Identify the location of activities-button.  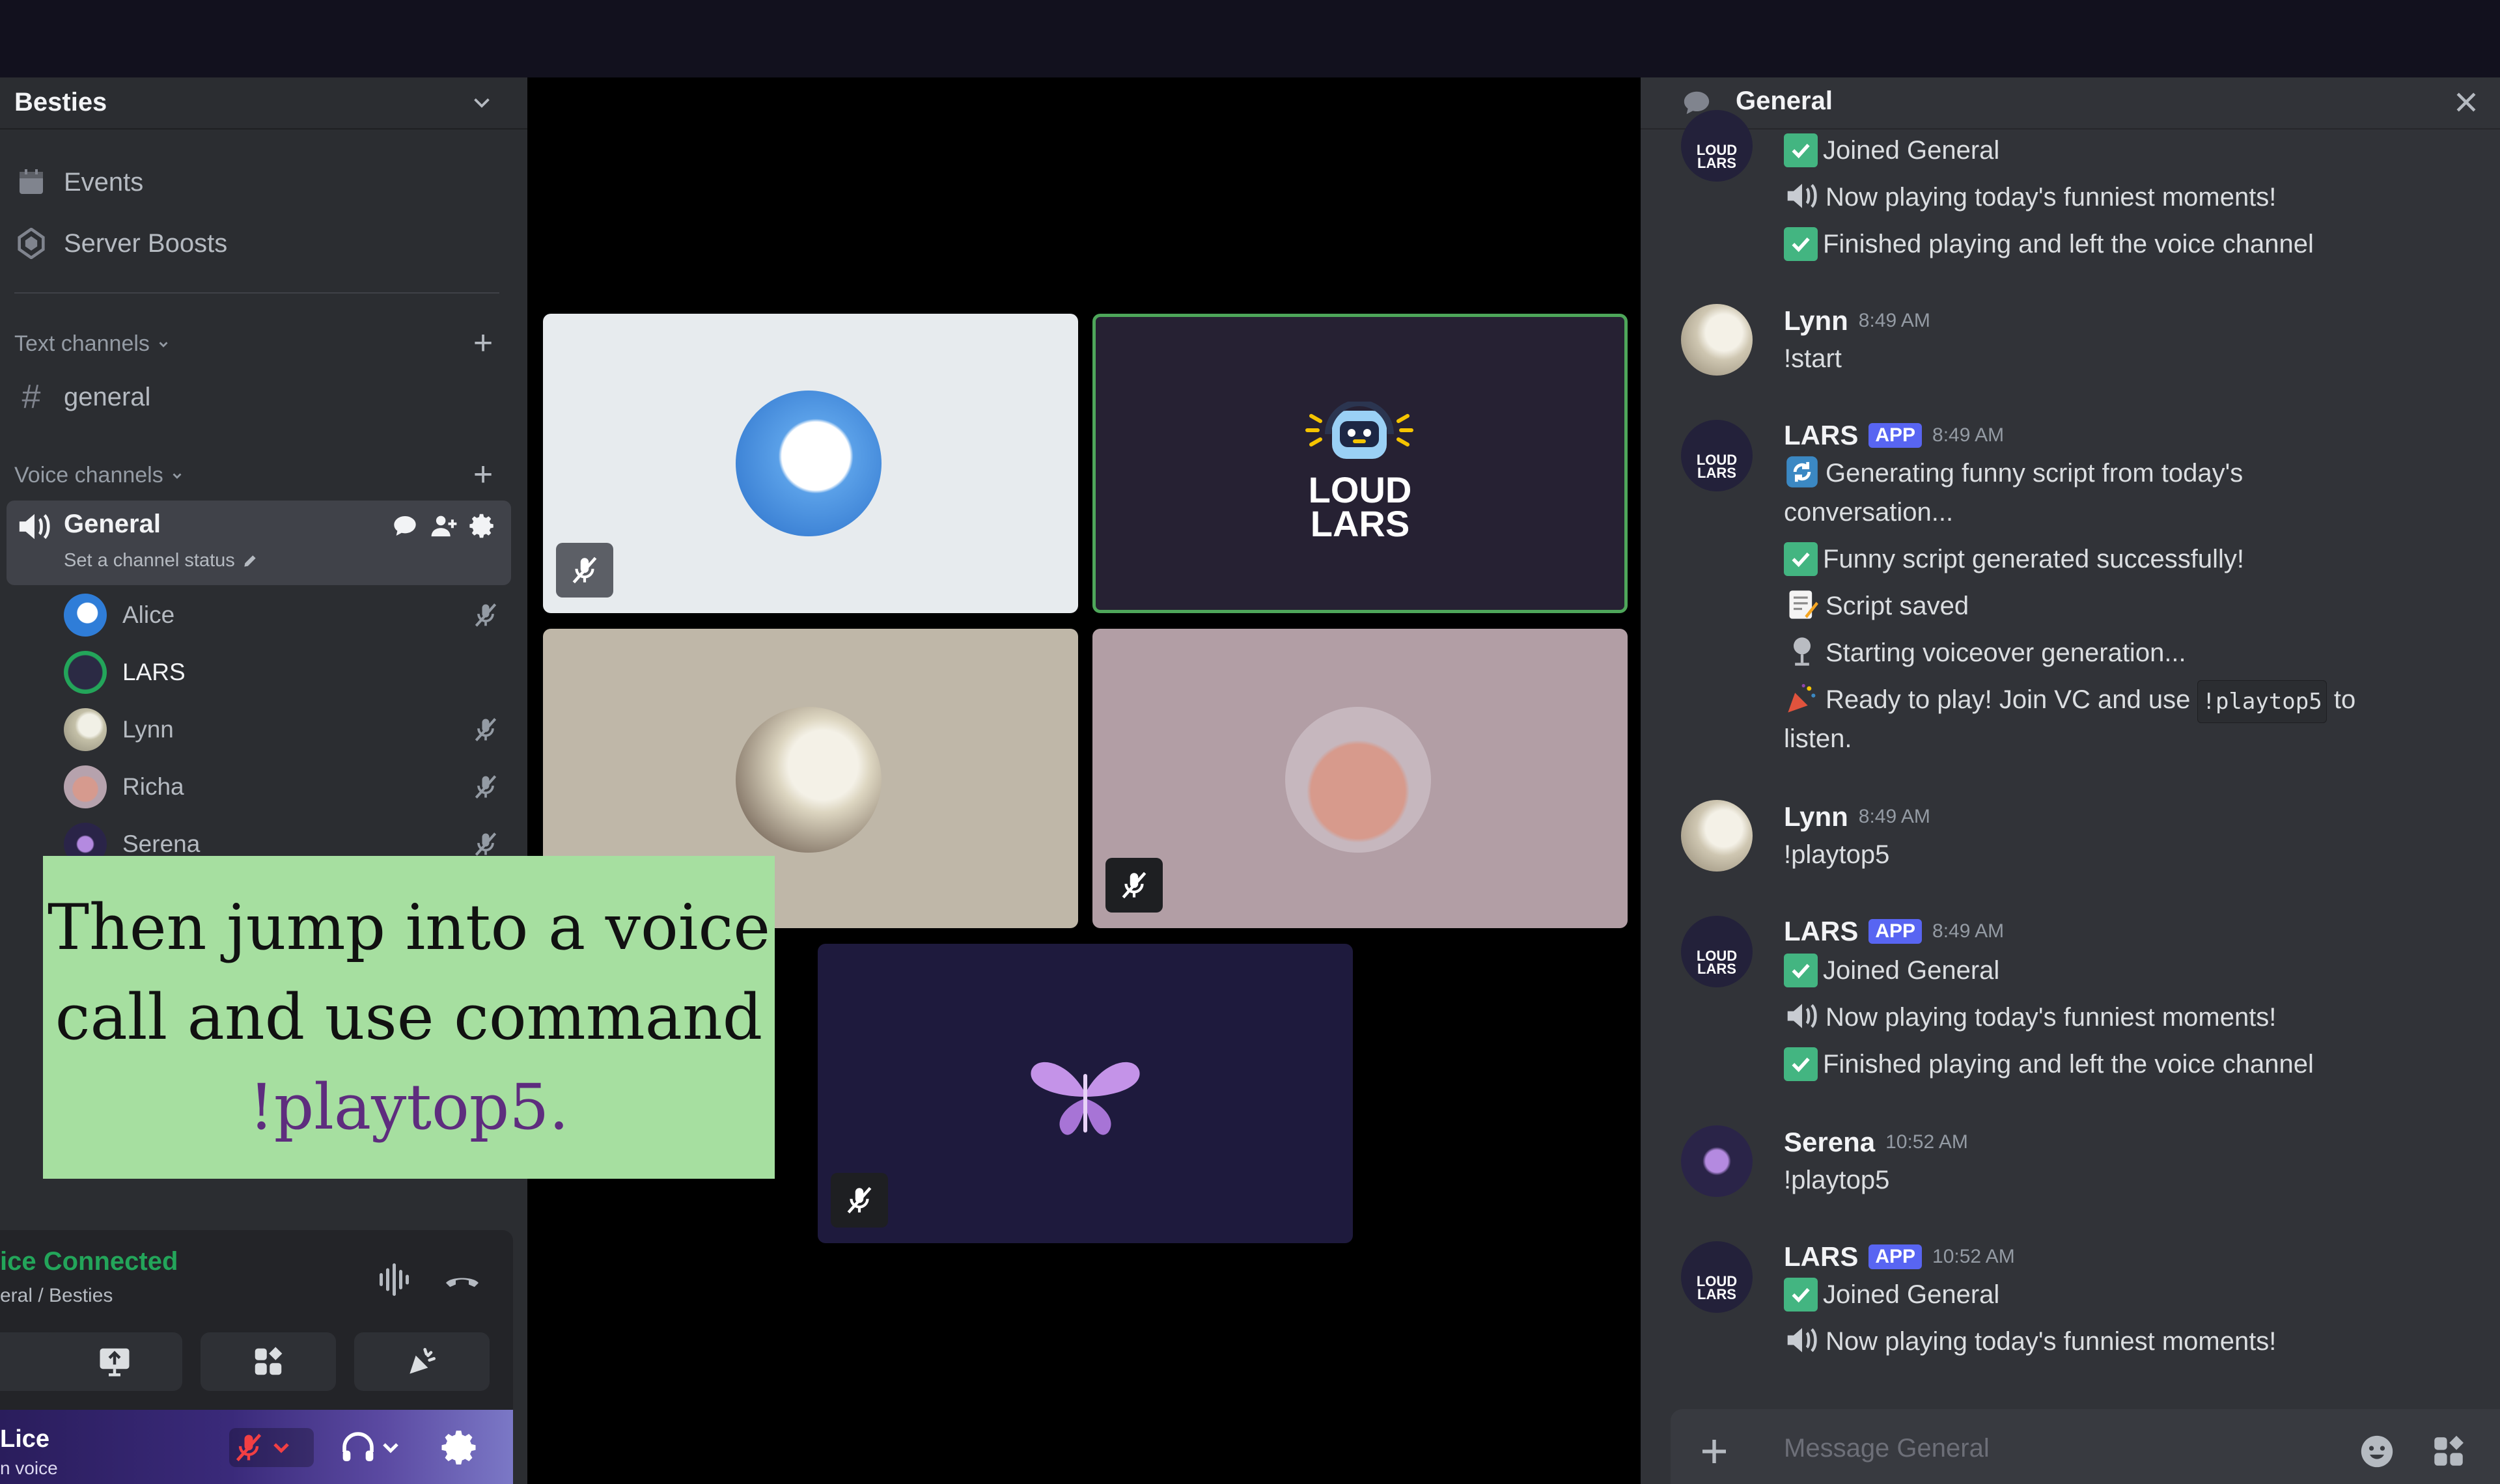
(268, 1361).